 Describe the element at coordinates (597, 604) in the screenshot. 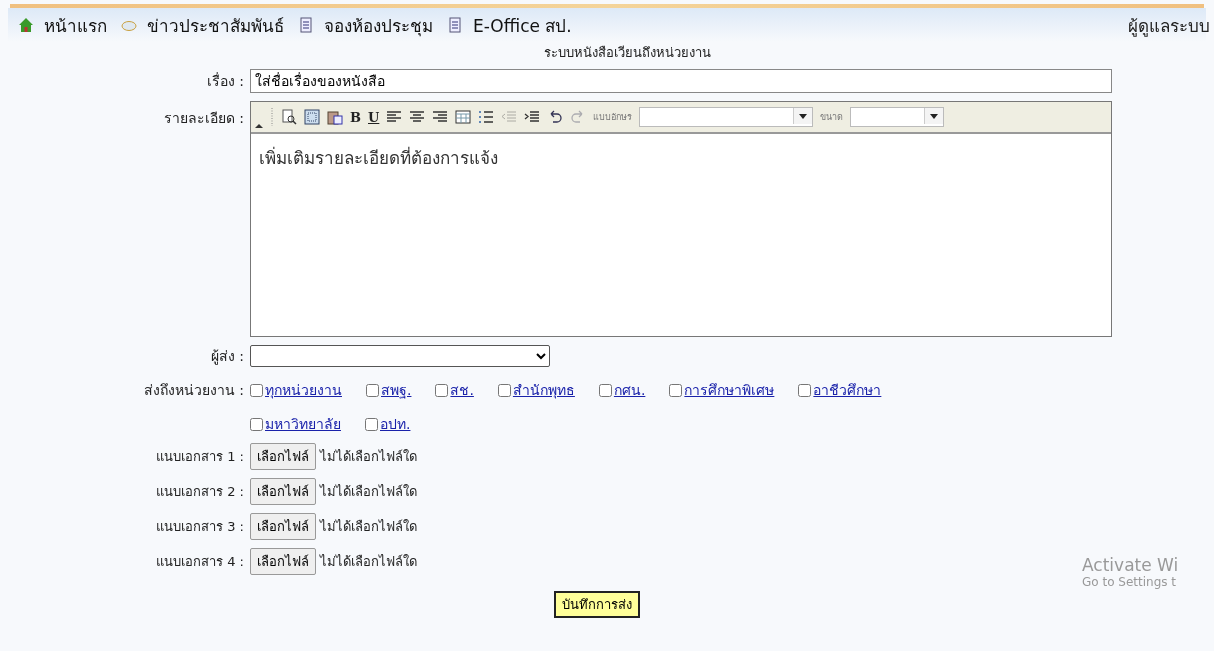

I see `submit-button: บันทึกการส่ง` at that location.